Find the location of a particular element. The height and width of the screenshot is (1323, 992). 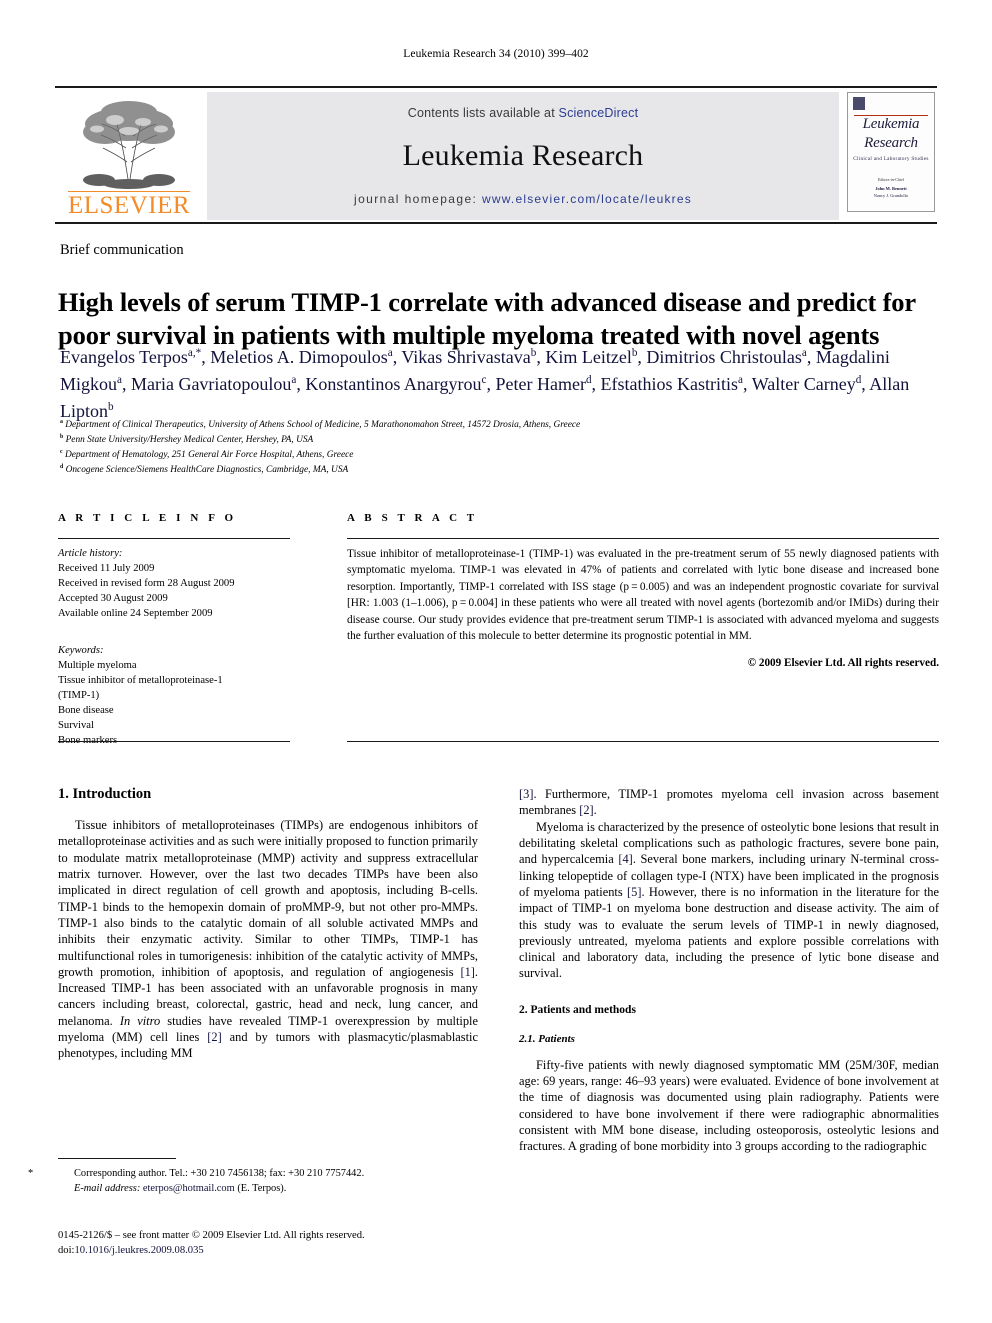

imprint-doi-line: doi:10.1016/j.leukres.2009.08.035 is located at coordinates (278, 1250).